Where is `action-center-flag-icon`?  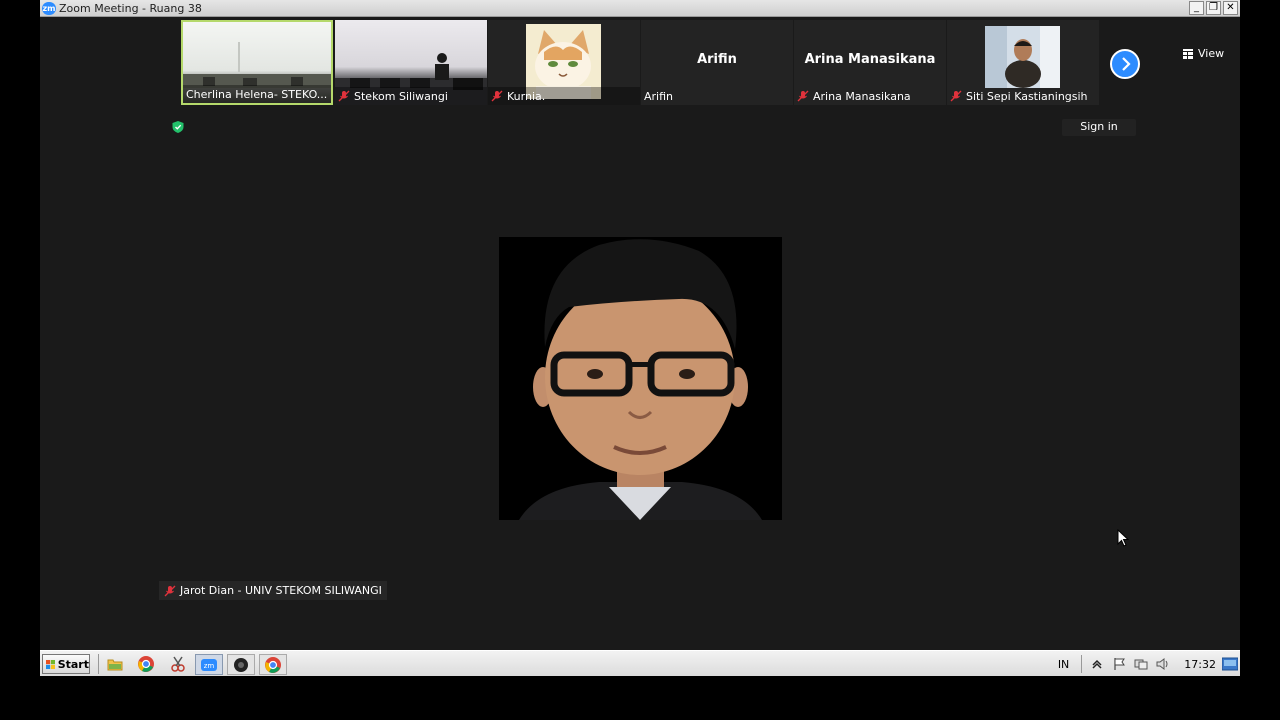 action-center-flag-icon is located at coordinates (1119, 664).